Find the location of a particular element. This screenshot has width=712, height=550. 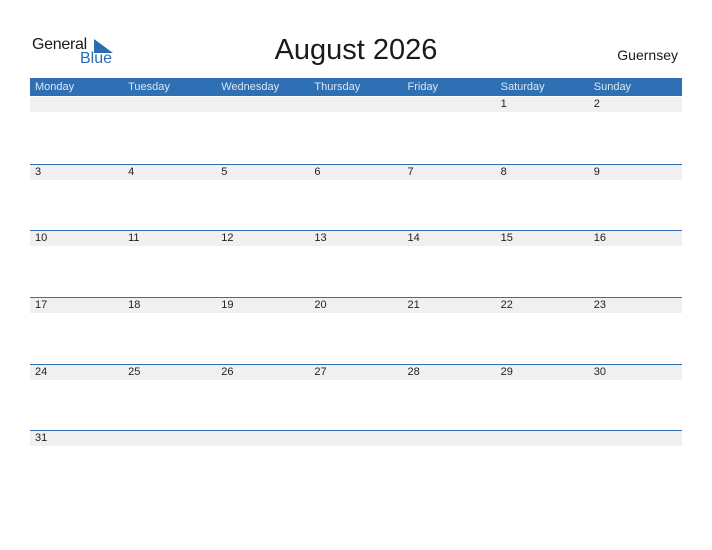

day-cell: 5 is located at coordinates (224, 171).